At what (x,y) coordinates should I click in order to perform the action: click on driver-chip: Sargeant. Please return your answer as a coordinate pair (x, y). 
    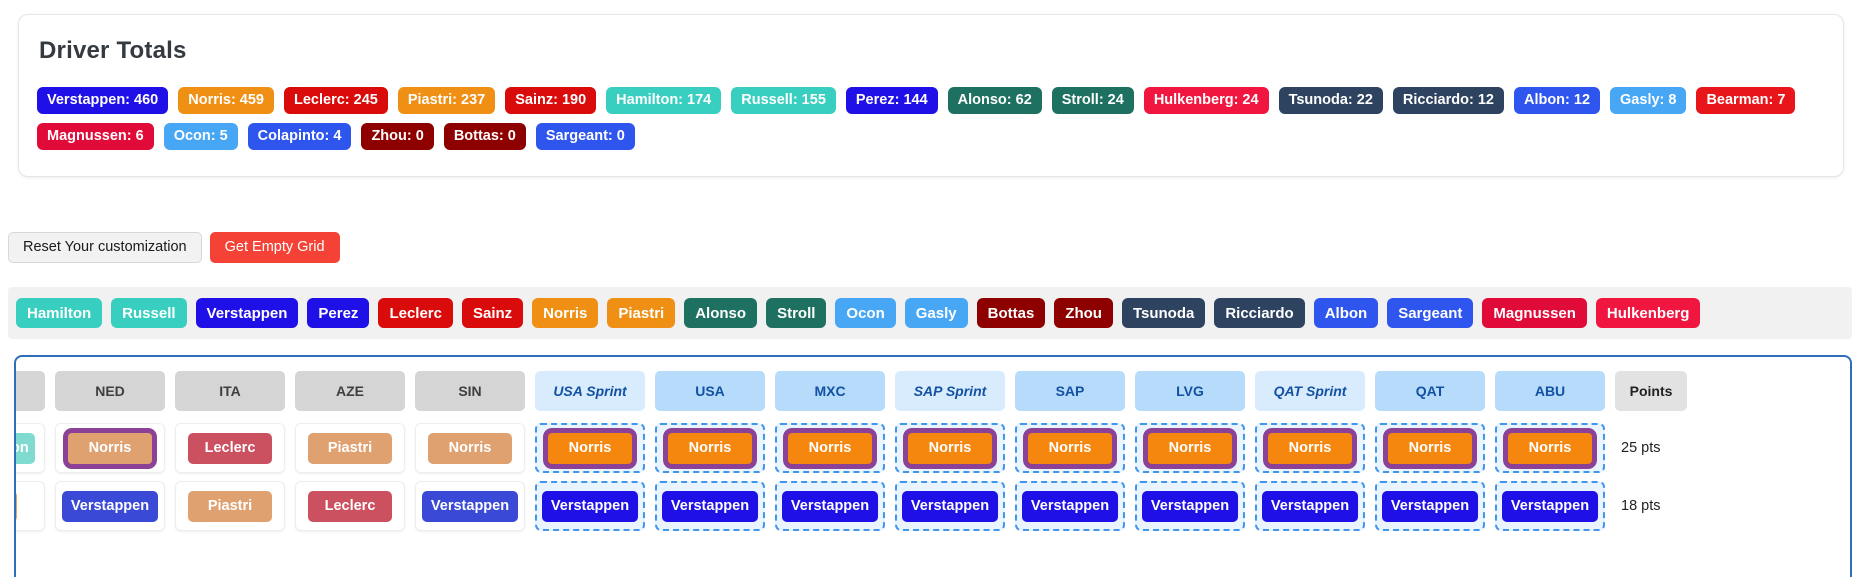
    Looking at the image, I should click on (1430, 313).